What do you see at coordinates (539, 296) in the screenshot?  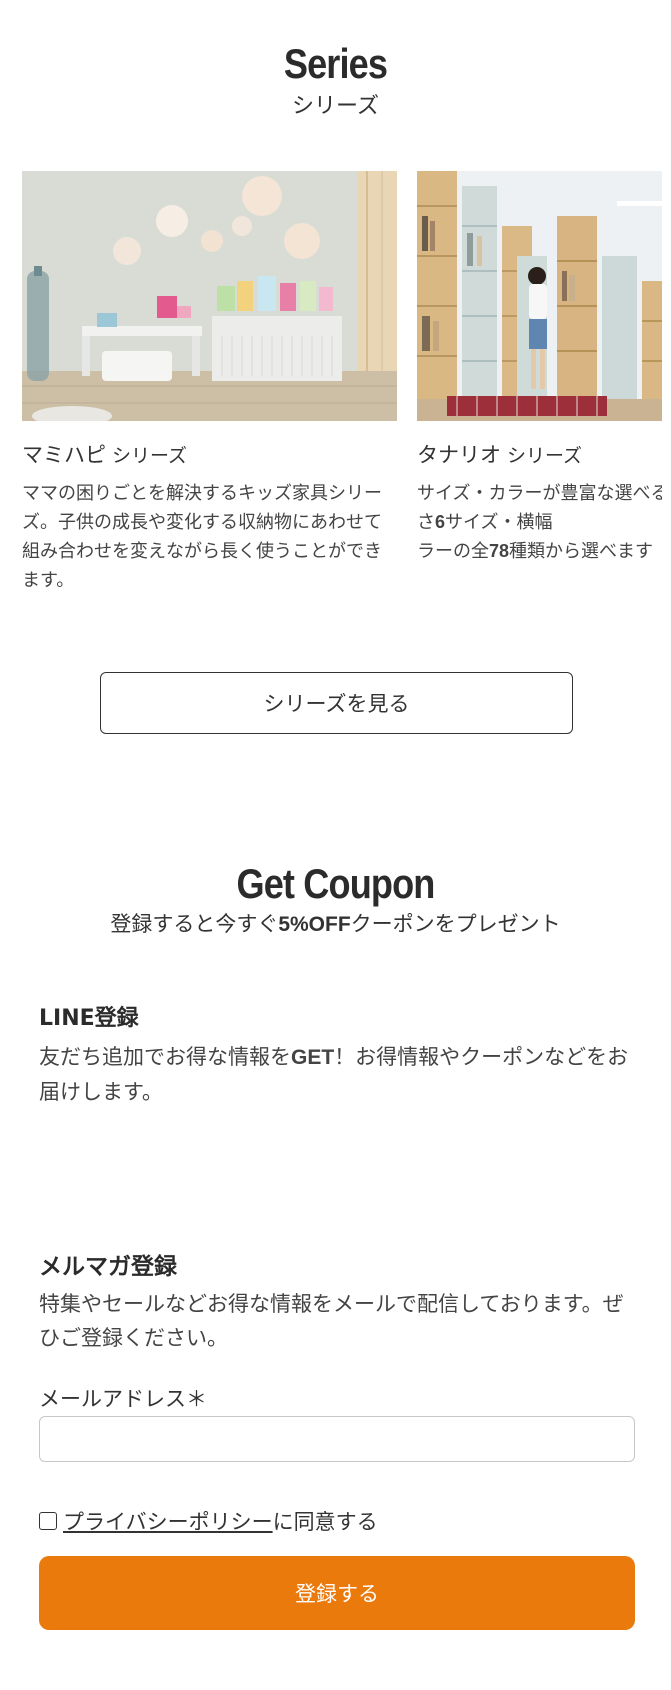 I see `series-image-tanario` at bounding box center [539, 296].